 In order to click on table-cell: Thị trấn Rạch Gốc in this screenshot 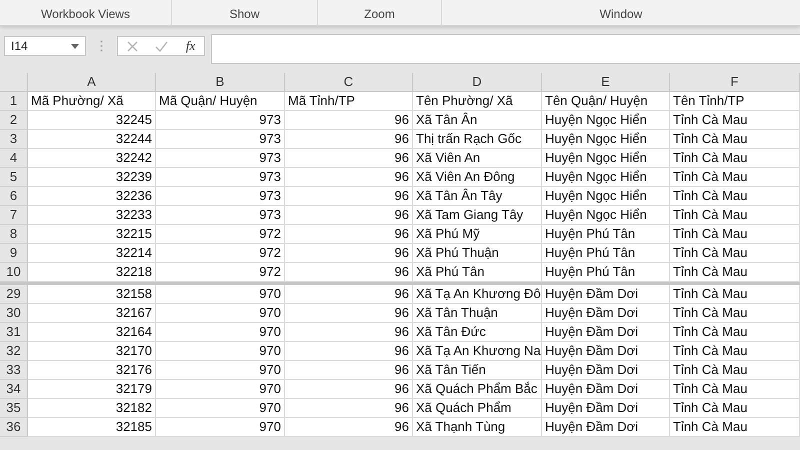, I will do `click(477, 139)`.